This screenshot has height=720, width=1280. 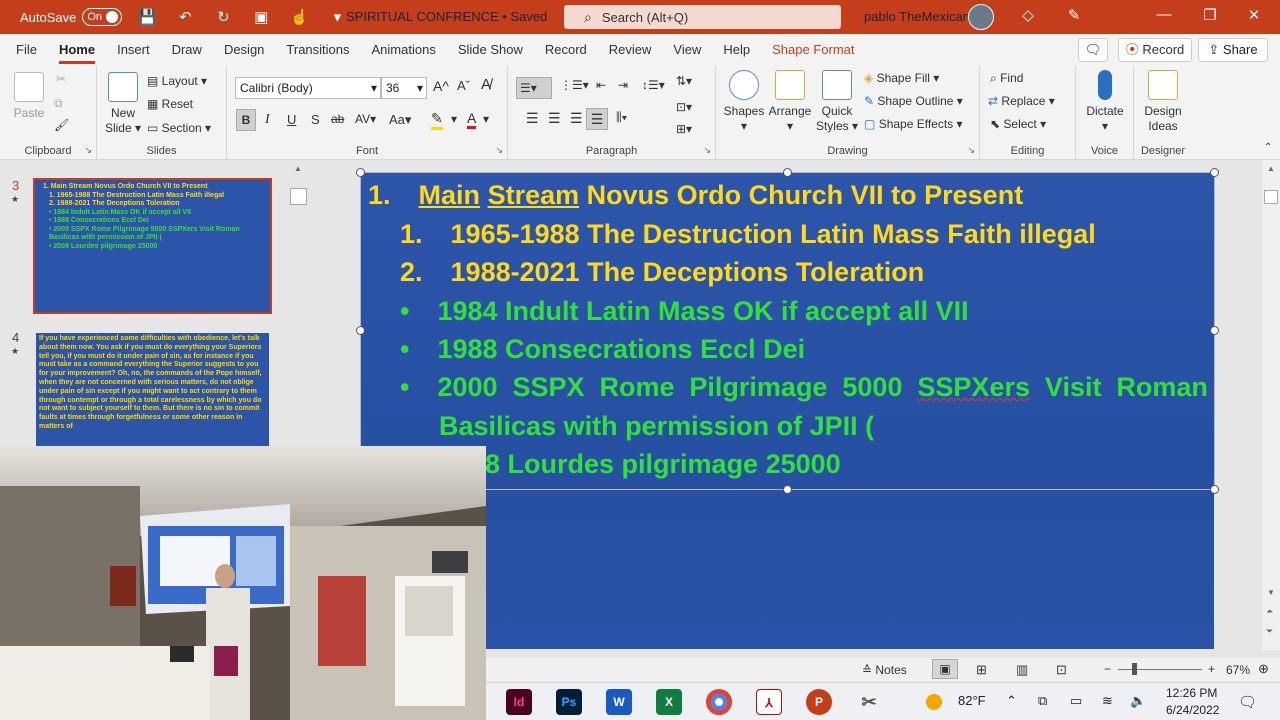 I want to click on decrease-indent-icon: ⇤, so click(x=601, y=85).